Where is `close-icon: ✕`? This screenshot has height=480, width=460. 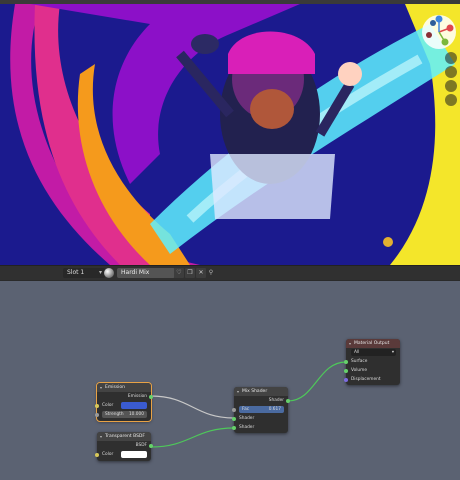
close-icon: ✕ is located at coordinates (201, 273).